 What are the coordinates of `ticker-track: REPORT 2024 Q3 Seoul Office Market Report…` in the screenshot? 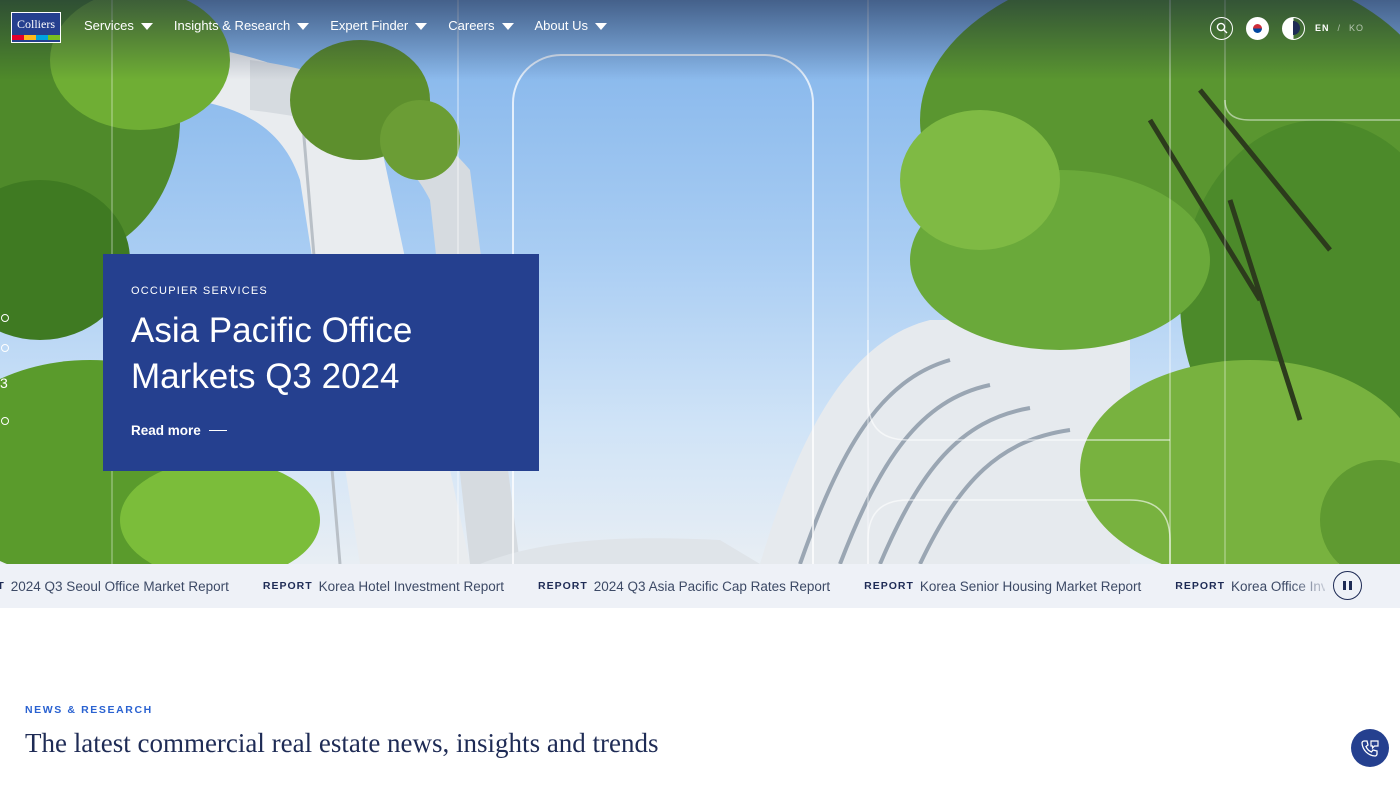 It's located at (662, 586).